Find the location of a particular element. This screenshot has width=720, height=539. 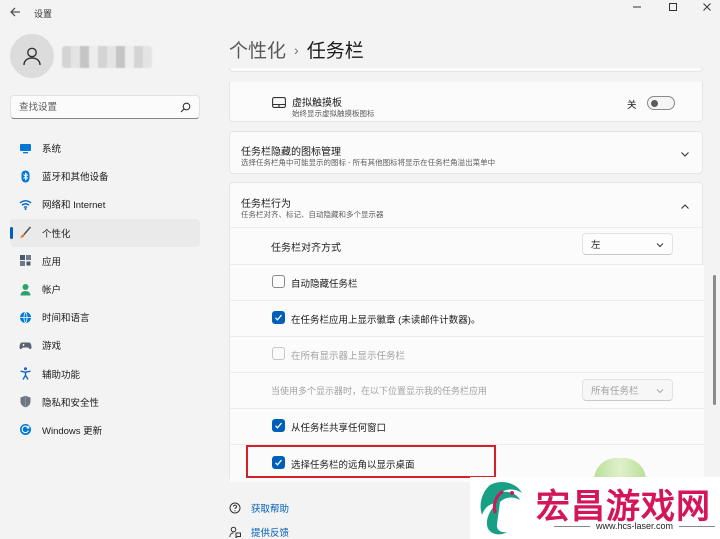

sidebar-item-personalization: 个性化 is located at coordinates (105, 232).